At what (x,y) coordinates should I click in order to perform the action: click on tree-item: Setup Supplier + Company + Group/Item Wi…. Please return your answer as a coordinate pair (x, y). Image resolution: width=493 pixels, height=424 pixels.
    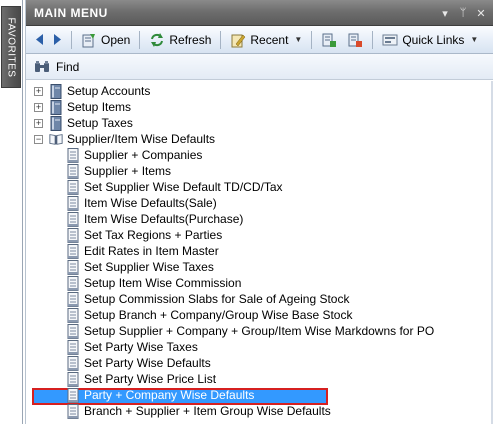
    Looking at the image, I should click on (250, 331).